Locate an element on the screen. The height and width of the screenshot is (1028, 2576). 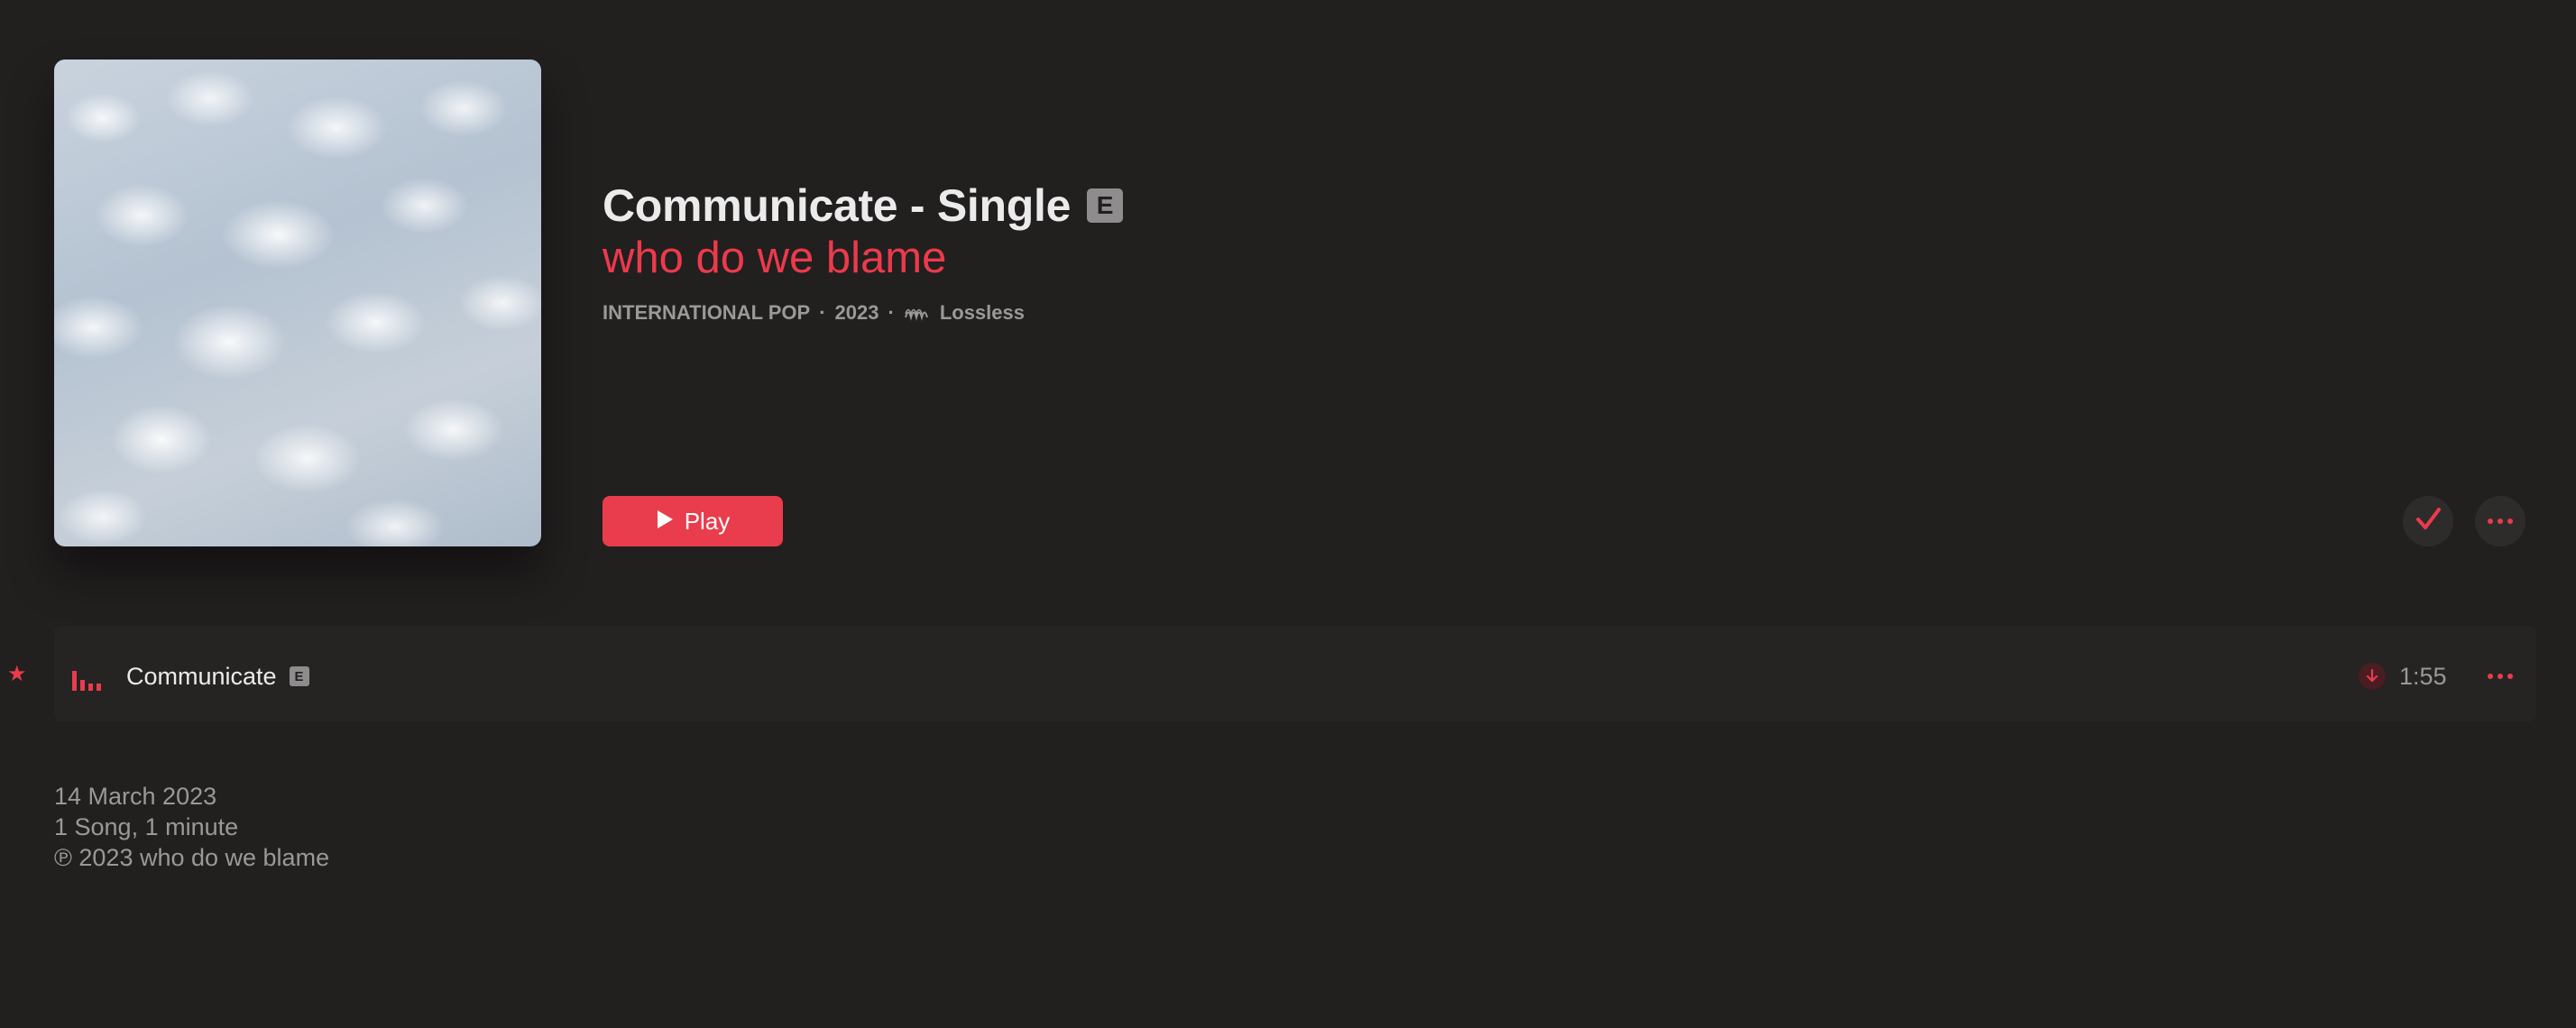
album-header: Communicate - Single E is located at coordinates (864, 206).